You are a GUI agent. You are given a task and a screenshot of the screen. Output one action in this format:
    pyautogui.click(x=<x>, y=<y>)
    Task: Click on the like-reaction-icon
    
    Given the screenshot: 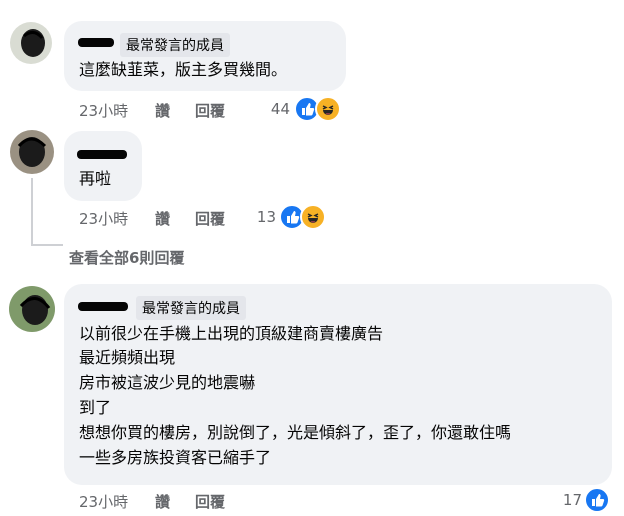 What is the action you would take?
    pyautogui.click(x=597, y=500)
    